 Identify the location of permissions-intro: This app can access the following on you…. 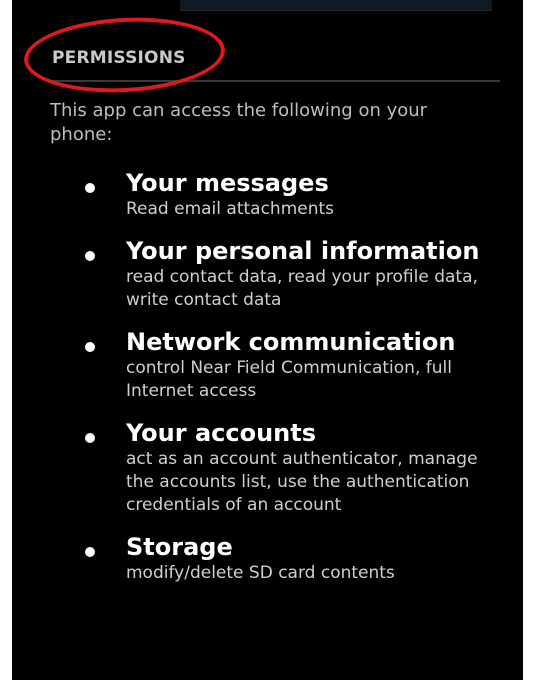
(239, 122).